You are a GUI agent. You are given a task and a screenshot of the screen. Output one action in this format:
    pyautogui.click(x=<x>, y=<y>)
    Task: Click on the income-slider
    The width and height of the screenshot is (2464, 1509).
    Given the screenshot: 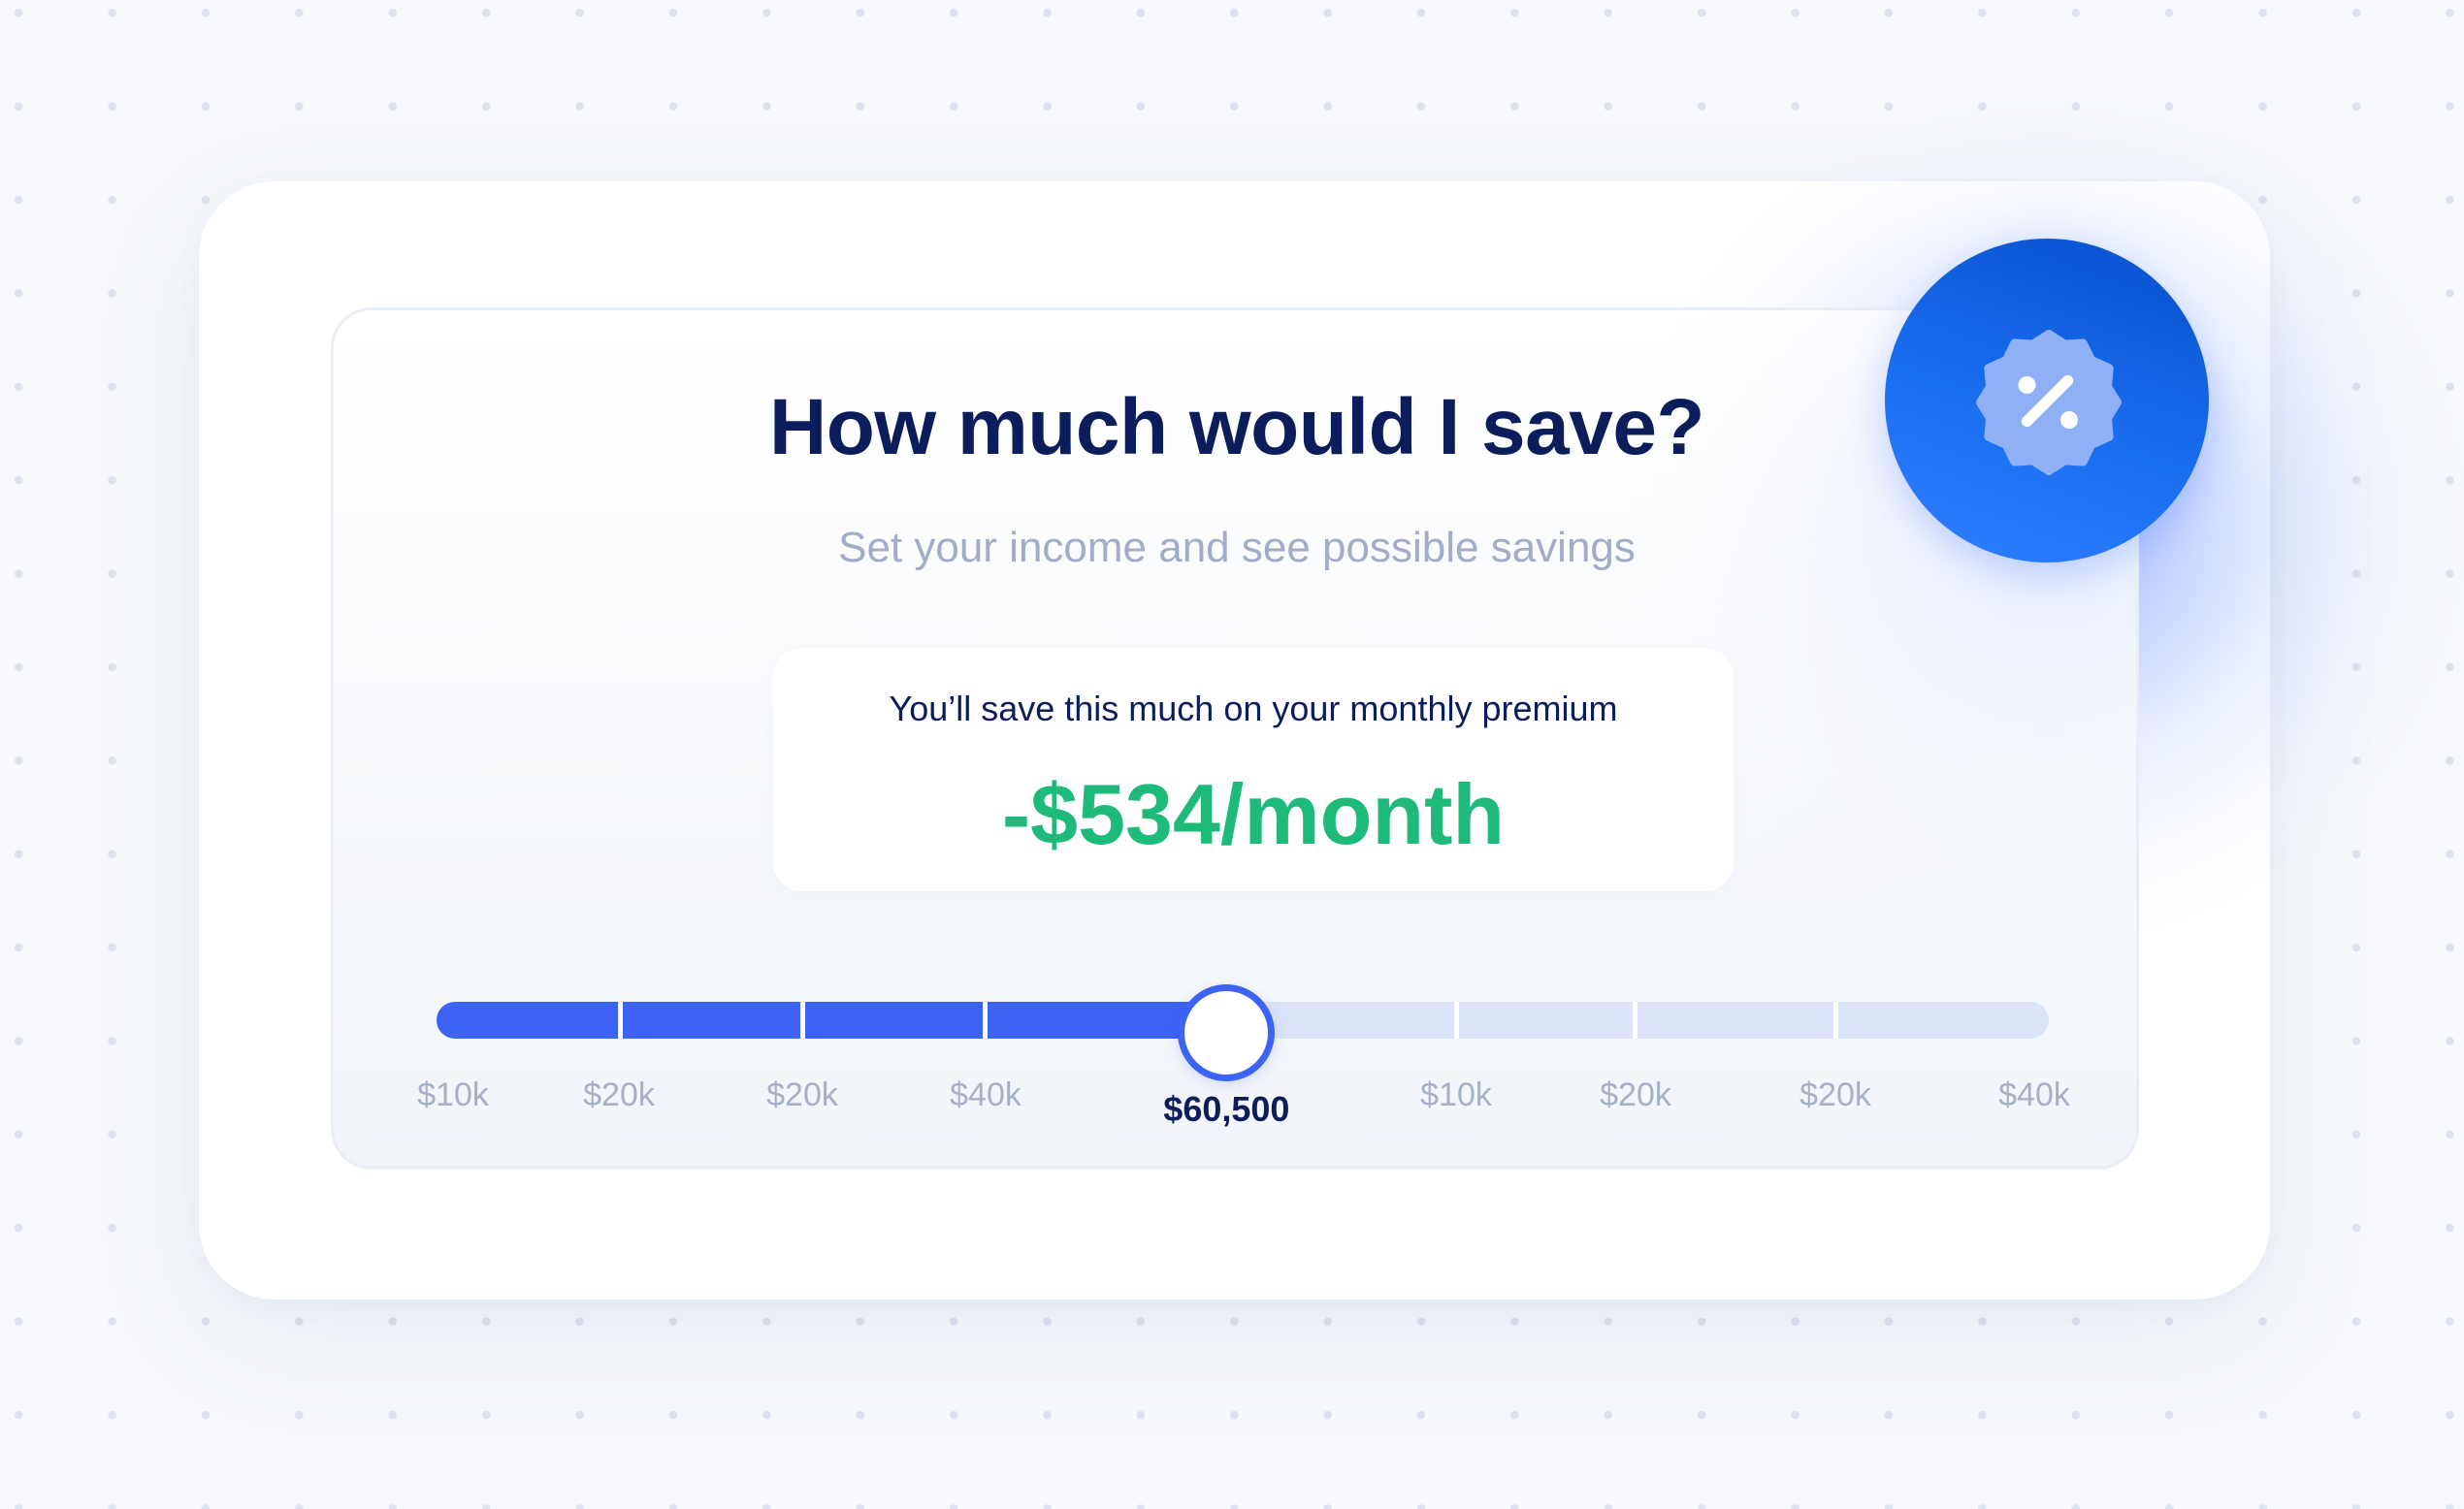 What is the action you would take?
    pyautogui.click(x=1243, y=1033)
    